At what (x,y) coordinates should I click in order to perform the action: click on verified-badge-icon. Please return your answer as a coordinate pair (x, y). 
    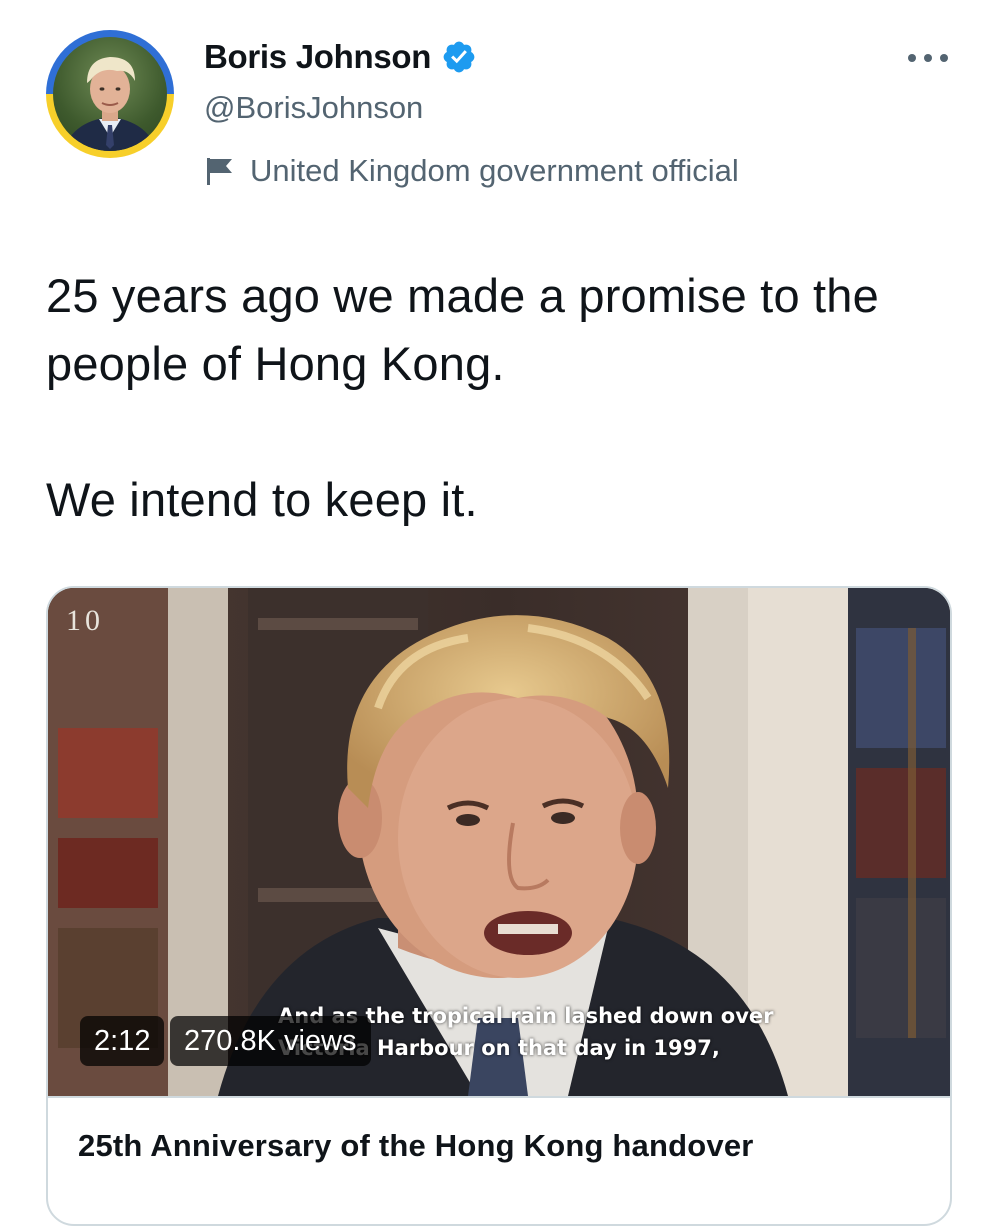
    Looking at the image, I should click on (459, 57).